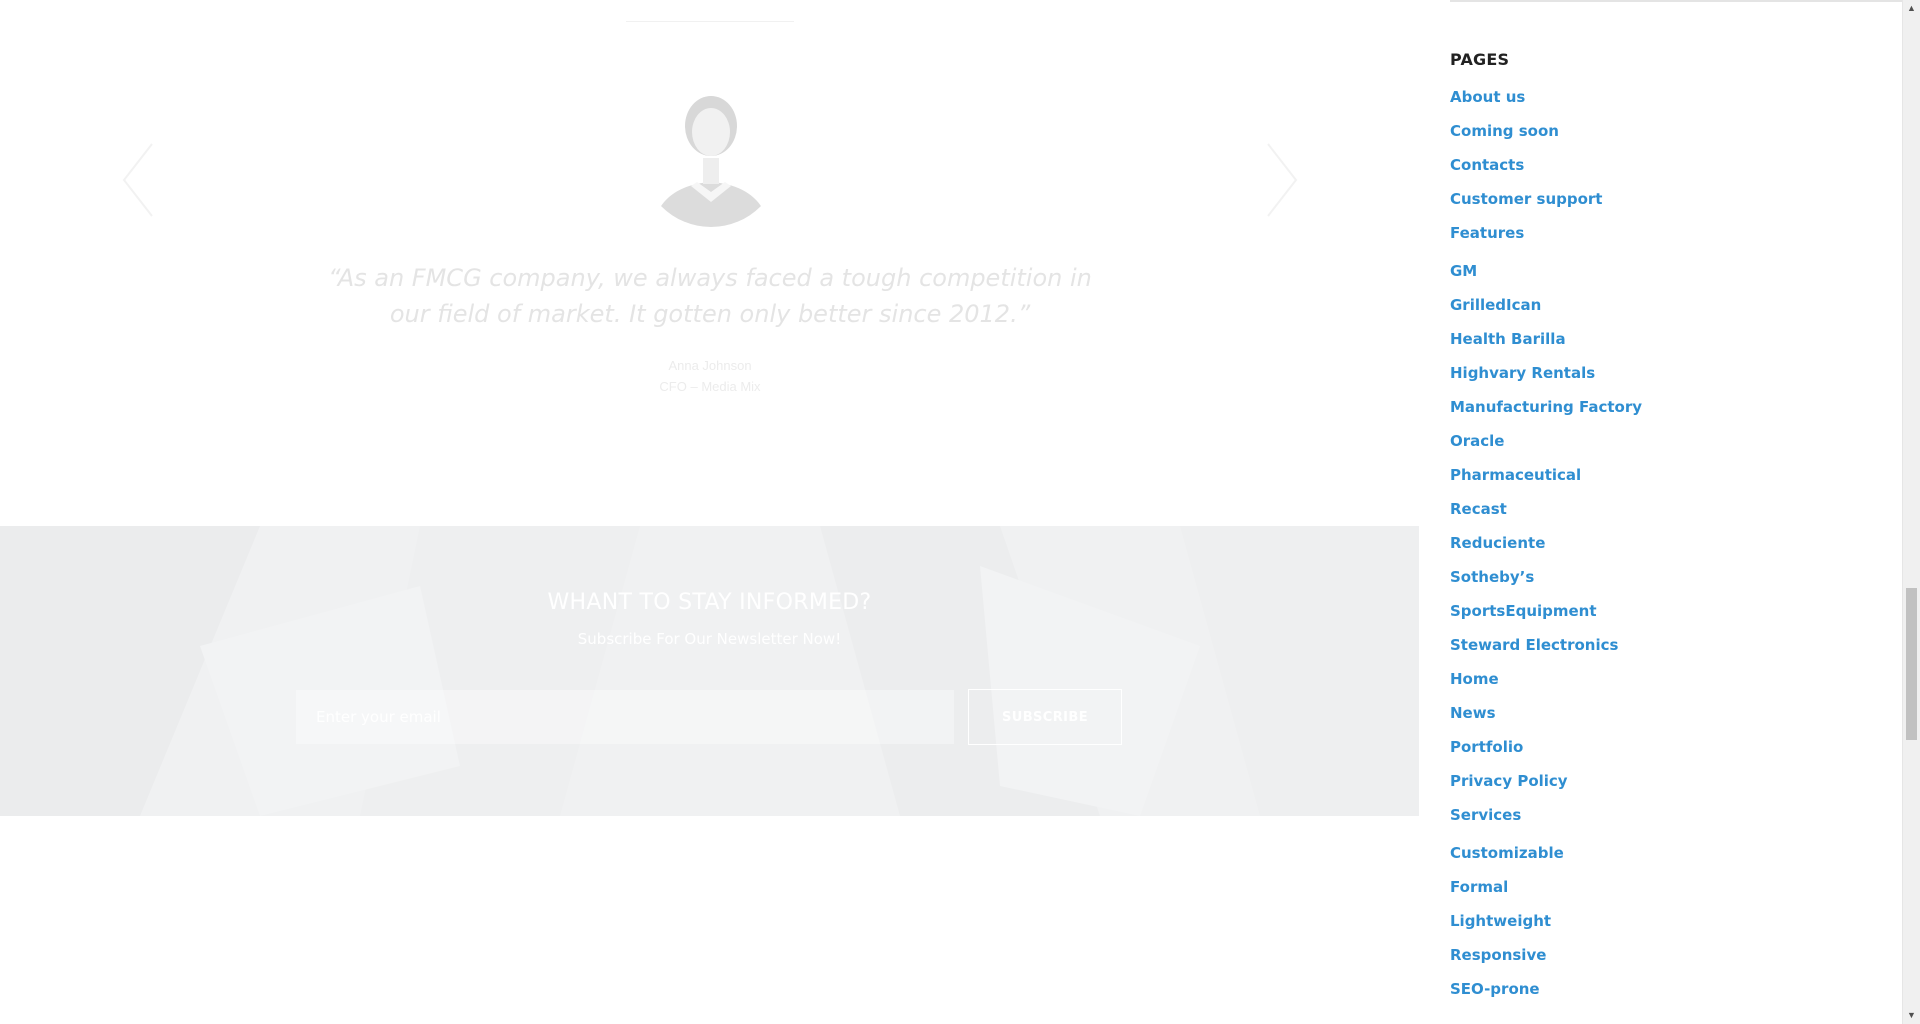 This screenshot has height=1024, width=1920. I want to click on pages-list-item: GM, so click(1546, 277).